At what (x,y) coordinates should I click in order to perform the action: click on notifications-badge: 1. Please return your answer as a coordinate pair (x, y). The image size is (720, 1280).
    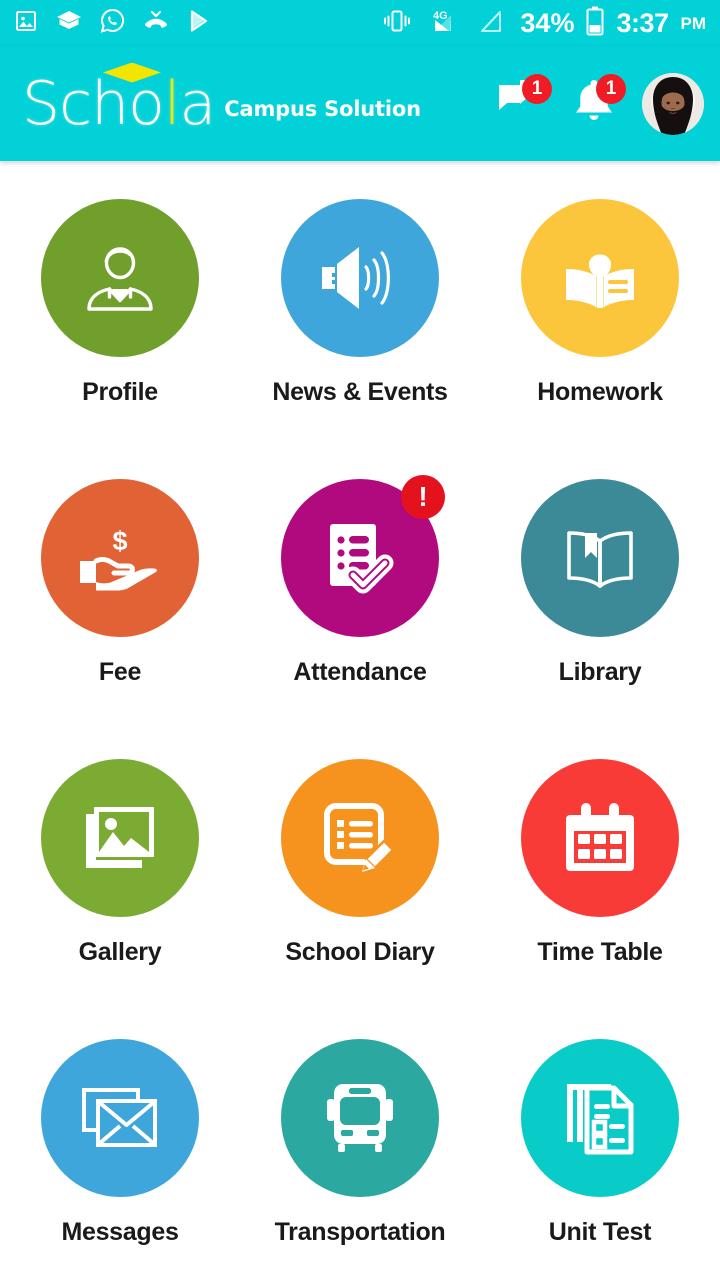
    Looking at the image, I should click on (611, 88).